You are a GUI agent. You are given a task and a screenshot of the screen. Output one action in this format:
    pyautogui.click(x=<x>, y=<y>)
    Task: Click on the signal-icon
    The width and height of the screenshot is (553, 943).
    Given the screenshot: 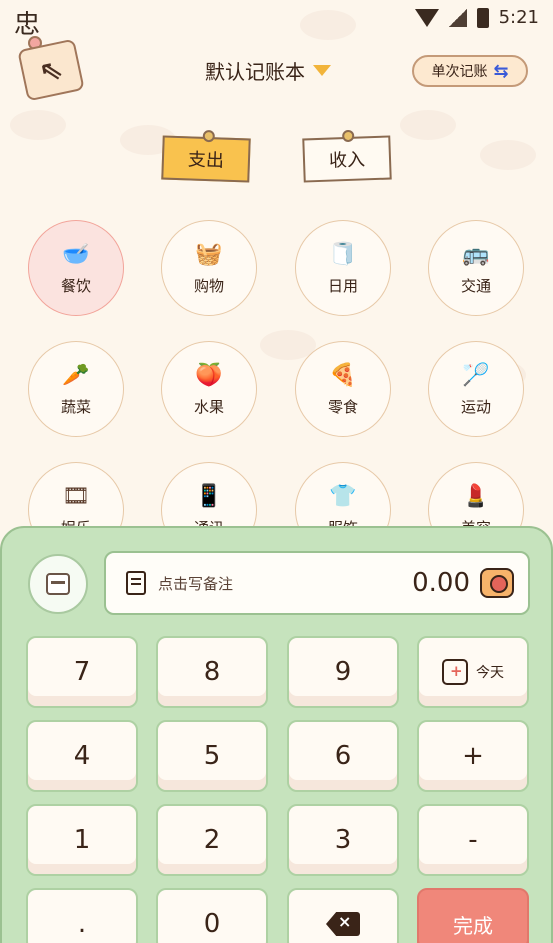 What is the action you would take?
    pyautogui.click(x=457, y=17)
    